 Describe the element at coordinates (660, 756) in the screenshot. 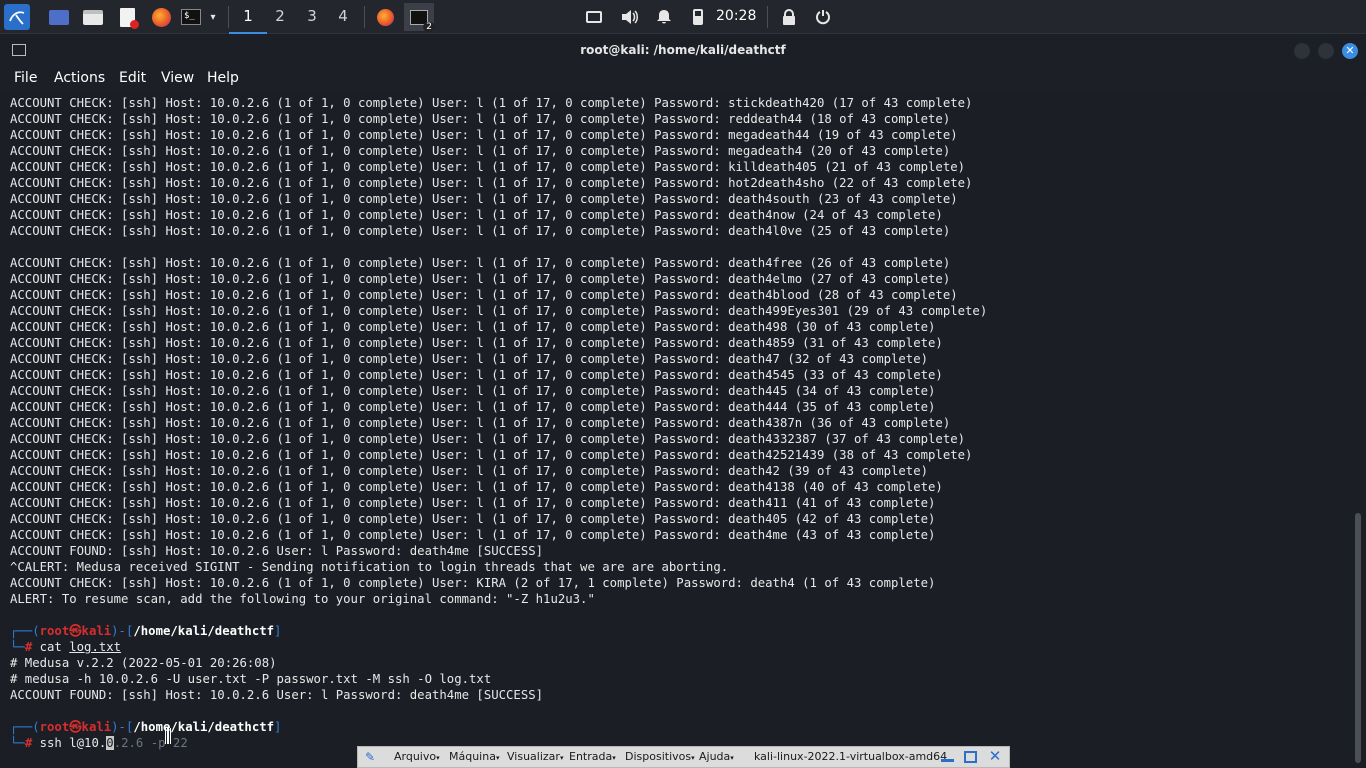

I see `vbox-menu-dispositivos: Dispositivos▾` at that location.